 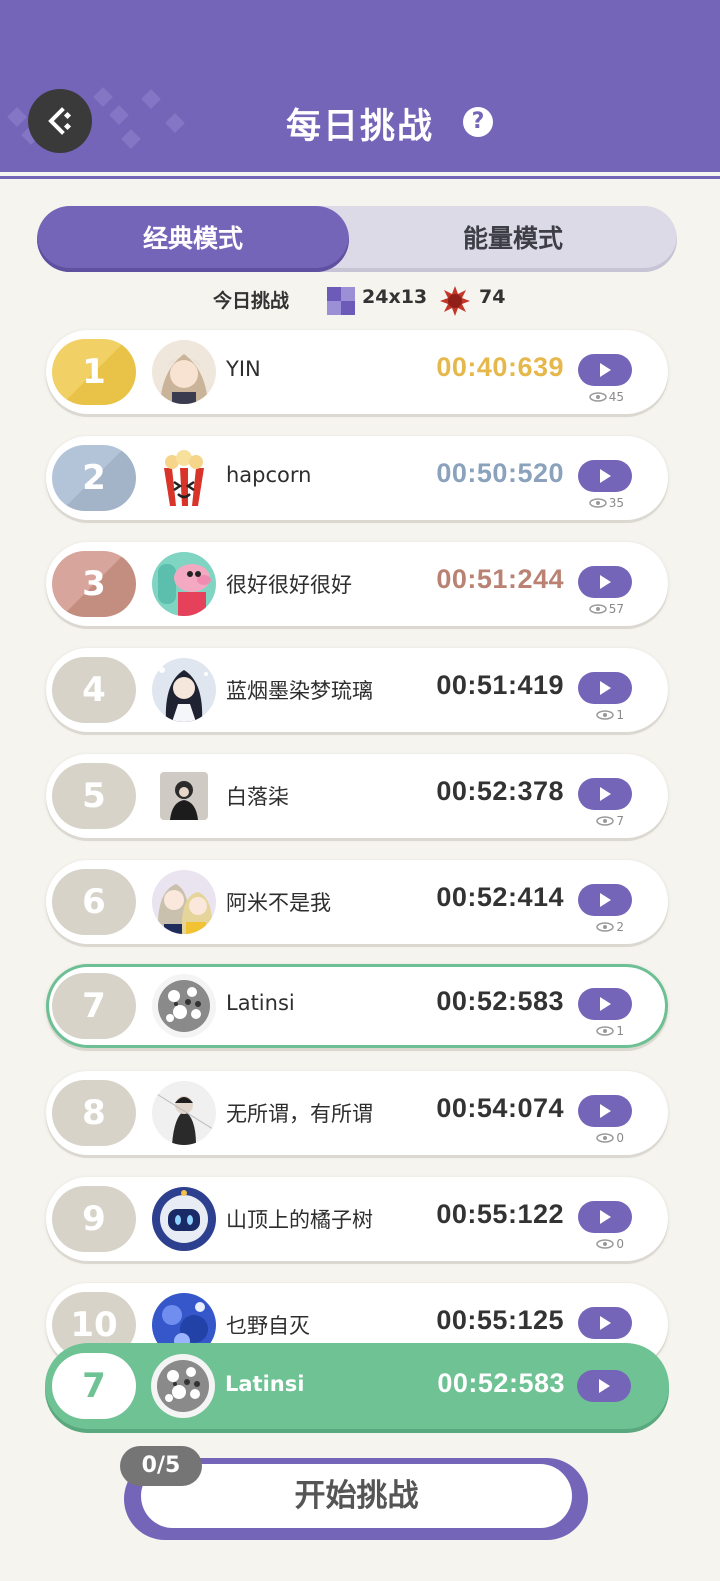 I want to click on leaderboard-row: 1 YIN 00:40:639 45, so click(x=357, y=372).